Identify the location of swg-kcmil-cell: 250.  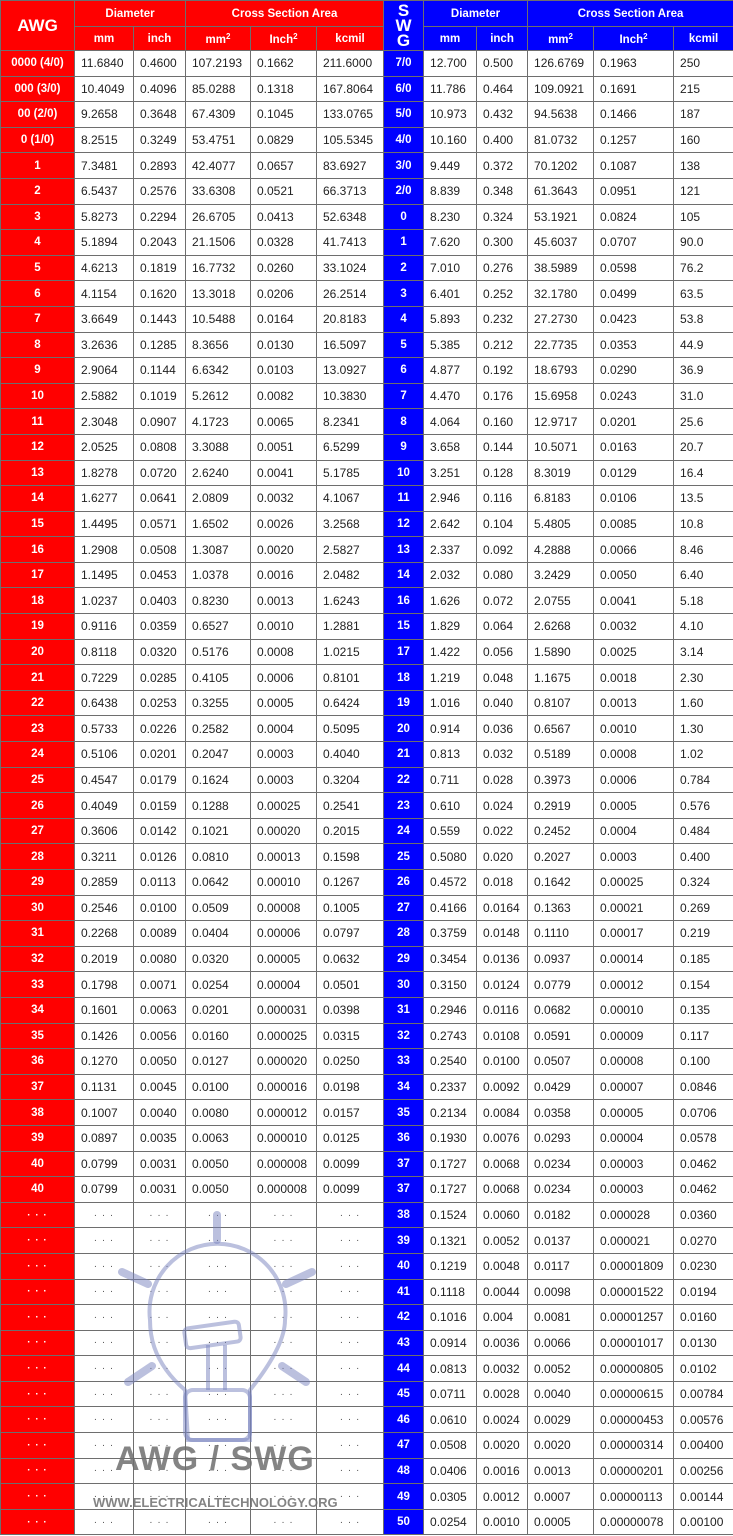
(703, 63).